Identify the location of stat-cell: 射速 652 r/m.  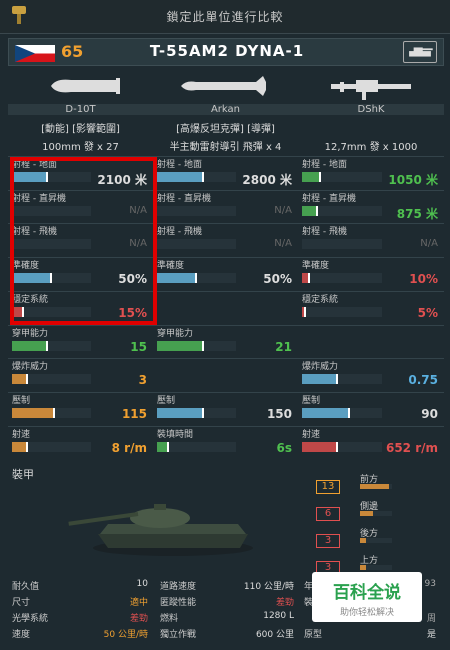
(371, 442).